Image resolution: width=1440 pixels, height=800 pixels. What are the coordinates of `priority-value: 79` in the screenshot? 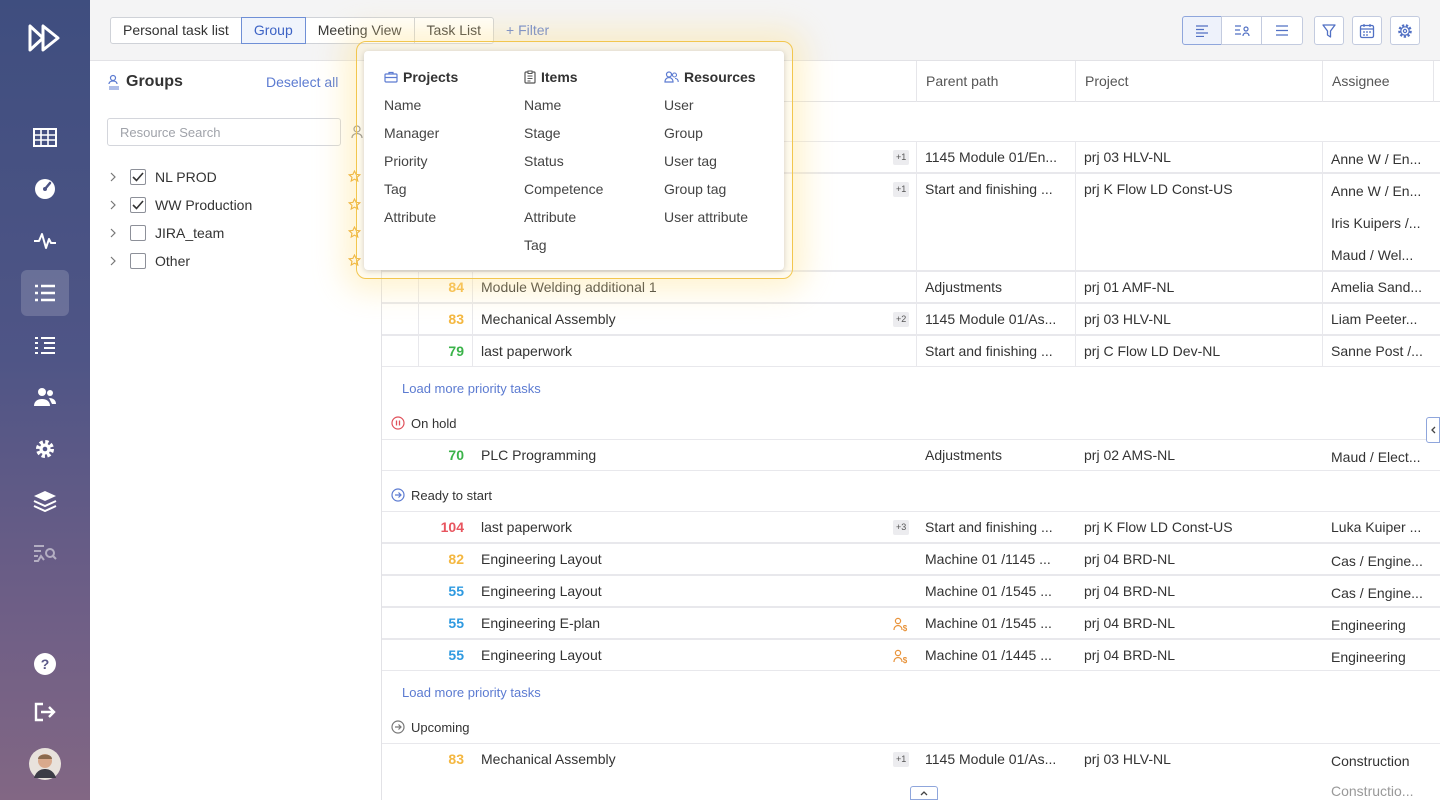 It's located at (456, 351).